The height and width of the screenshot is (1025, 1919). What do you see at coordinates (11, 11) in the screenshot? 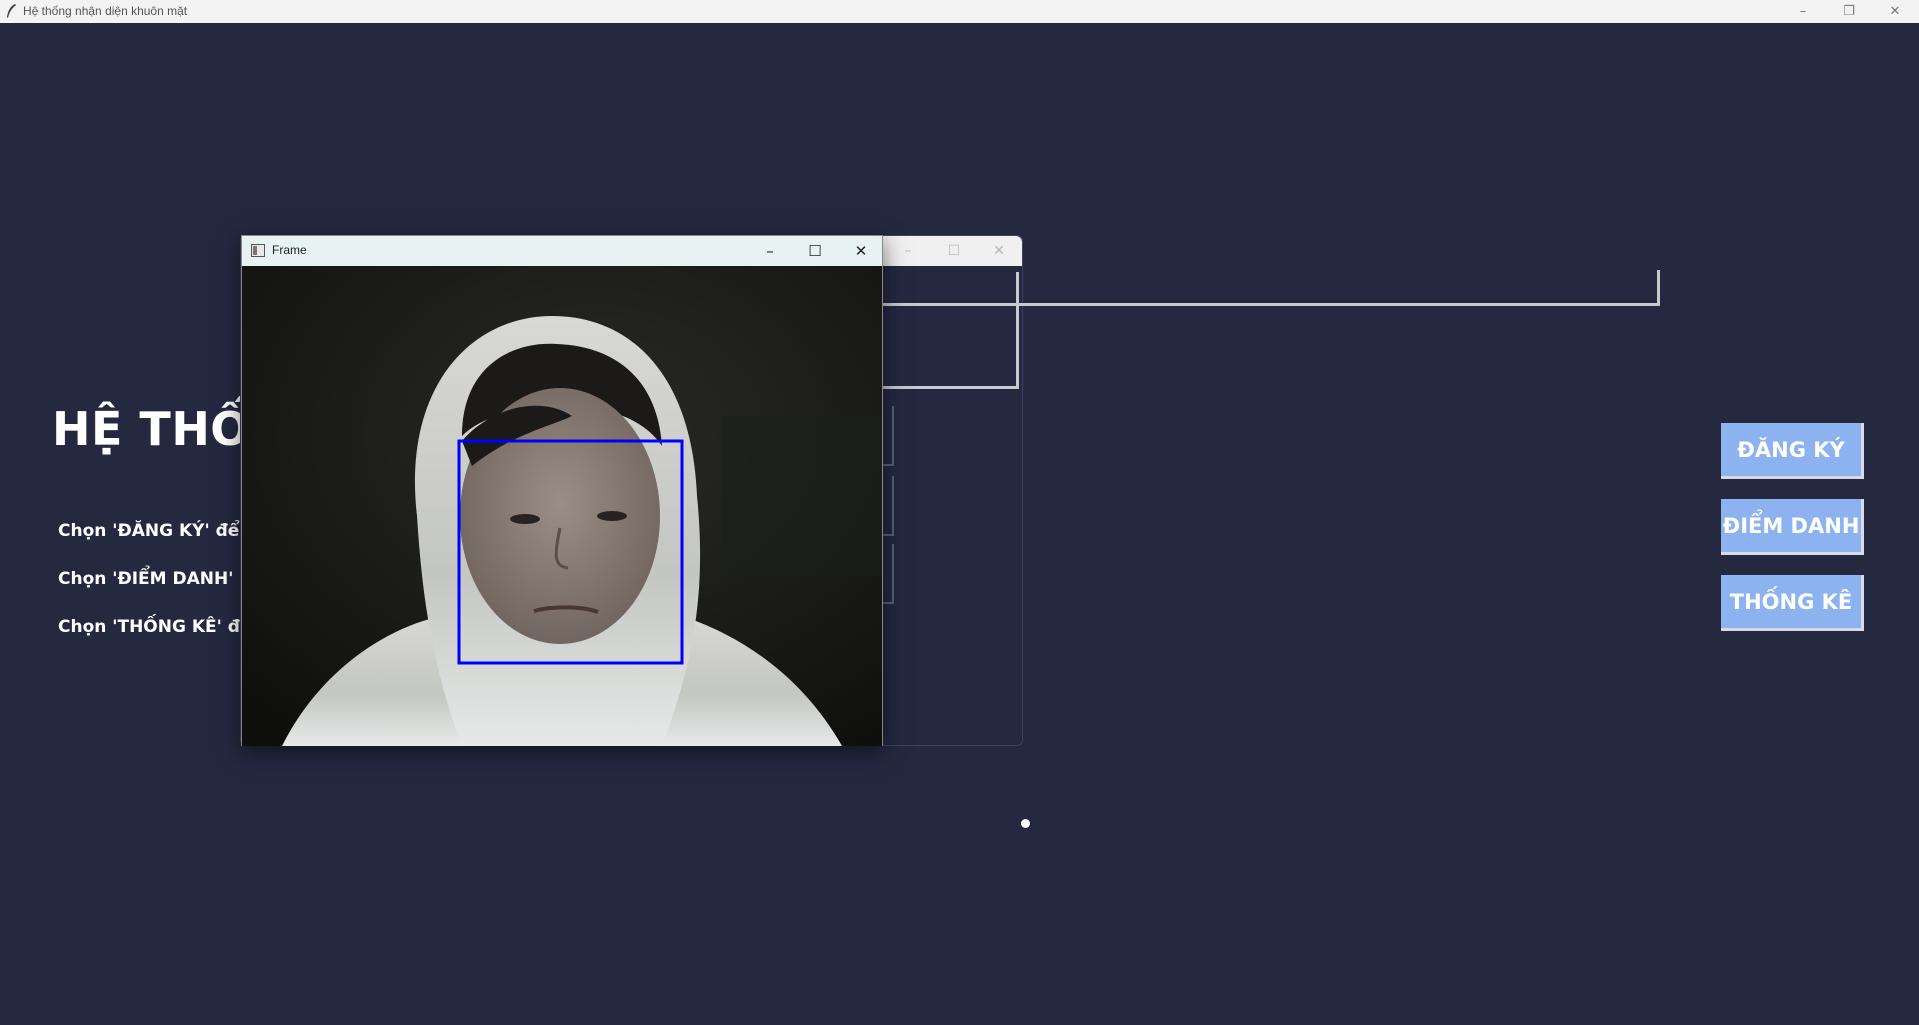
I see `feather-icon` at bounding box center [11, 11].